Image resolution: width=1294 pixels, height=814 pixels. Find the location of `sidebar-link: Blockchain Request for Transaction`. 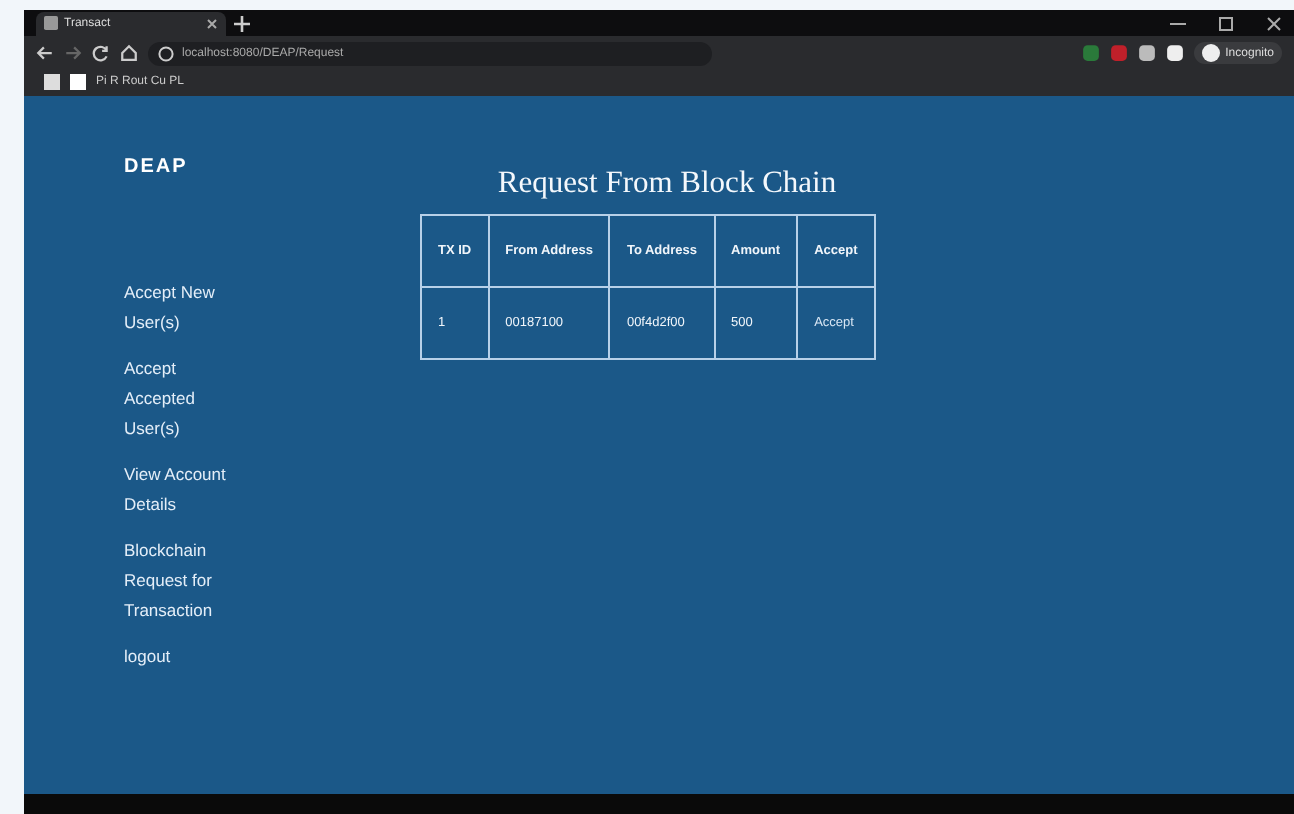

sidebar-link: Blockchain Request for Transaction is located at coordinates (184, 581).